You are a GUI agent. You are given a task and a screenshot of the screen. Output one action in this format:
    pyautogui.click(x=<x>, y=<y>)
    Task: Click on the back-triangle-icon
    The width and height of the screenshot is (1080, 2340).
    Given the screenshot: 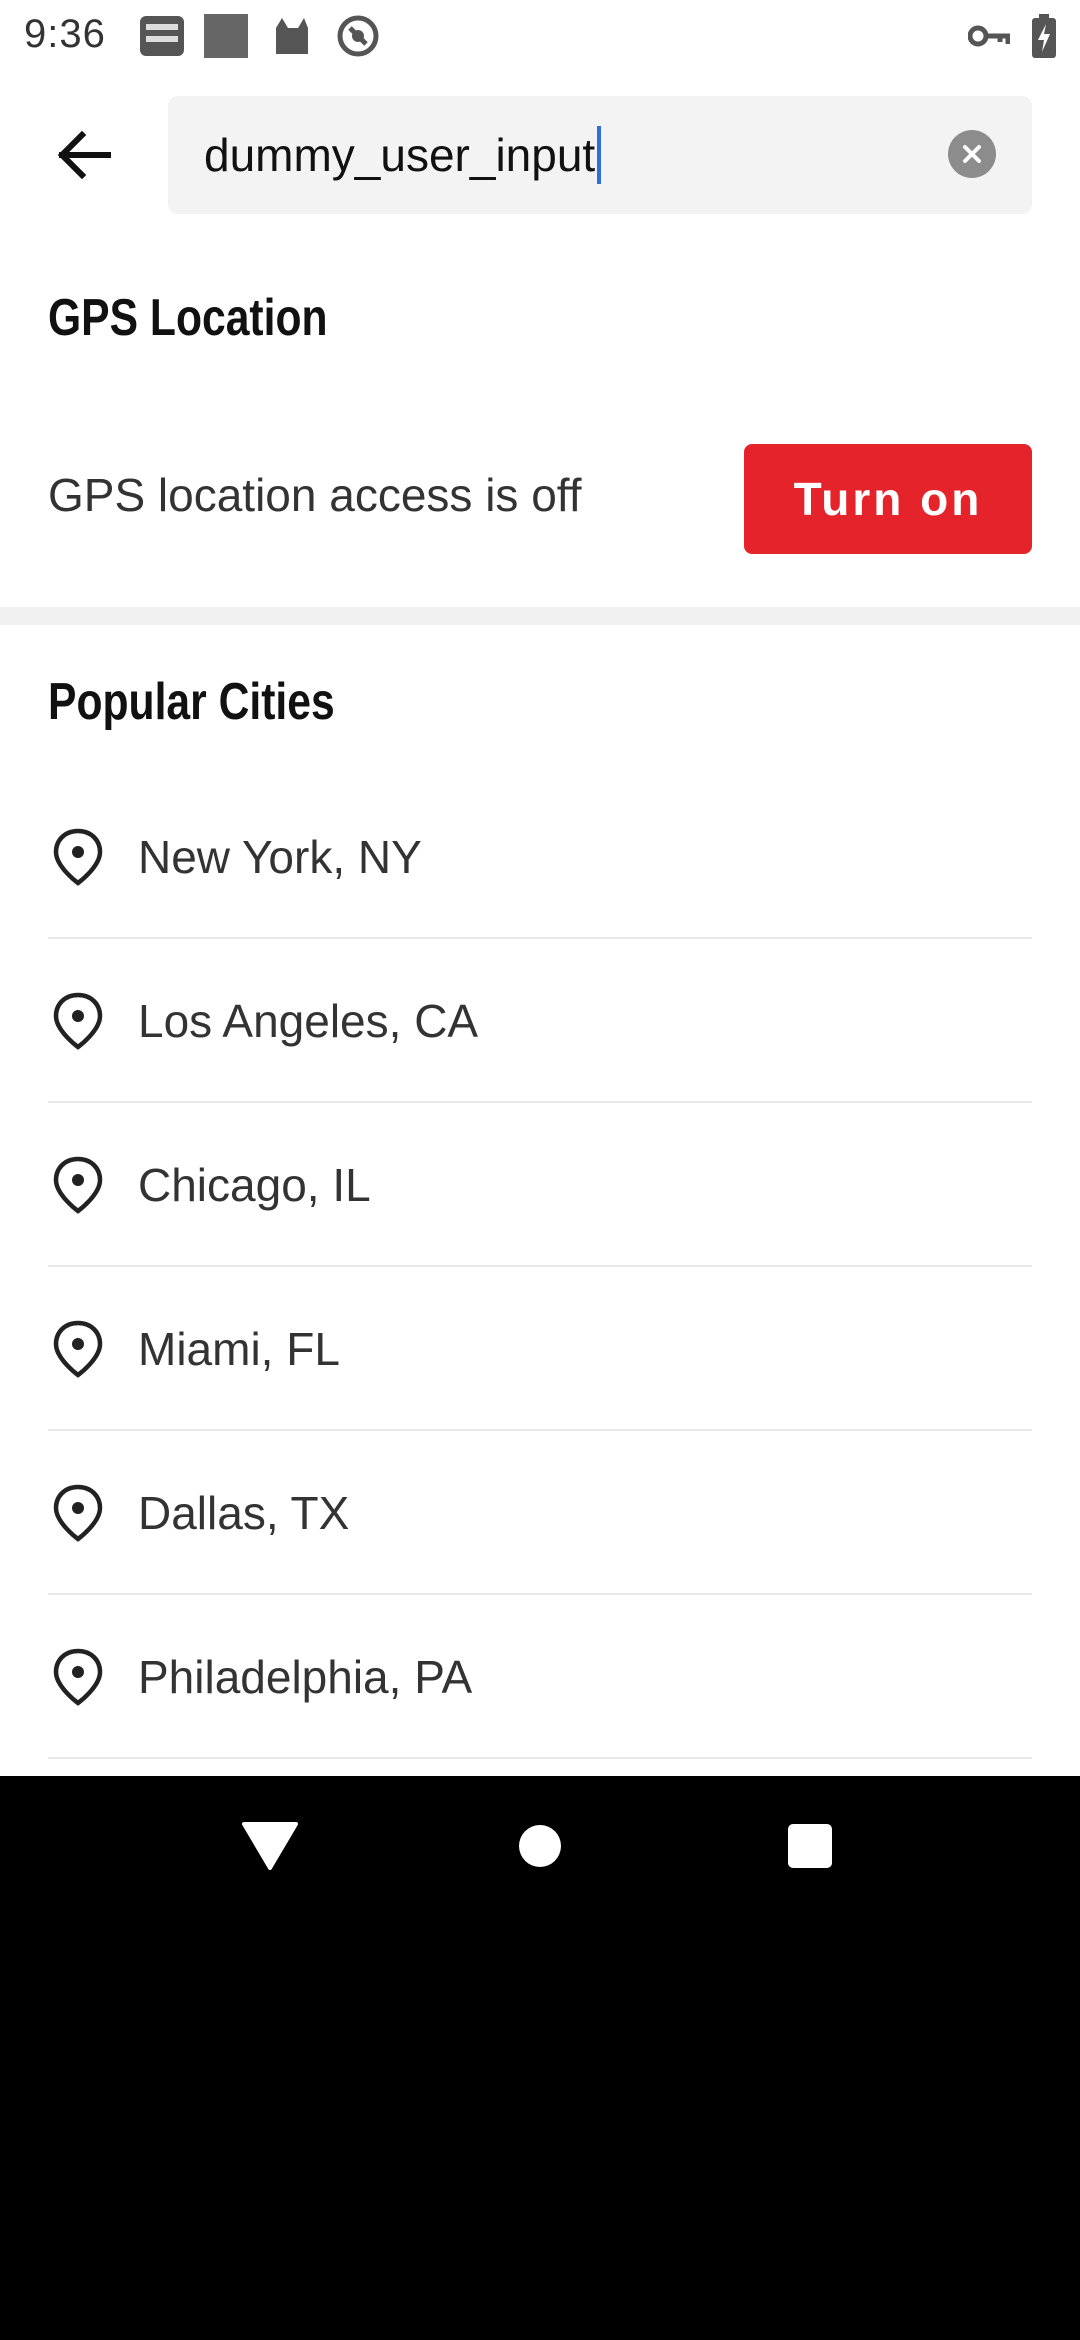 What is the action you would take?
    pyautogui.click(x=270, y=1846)
    